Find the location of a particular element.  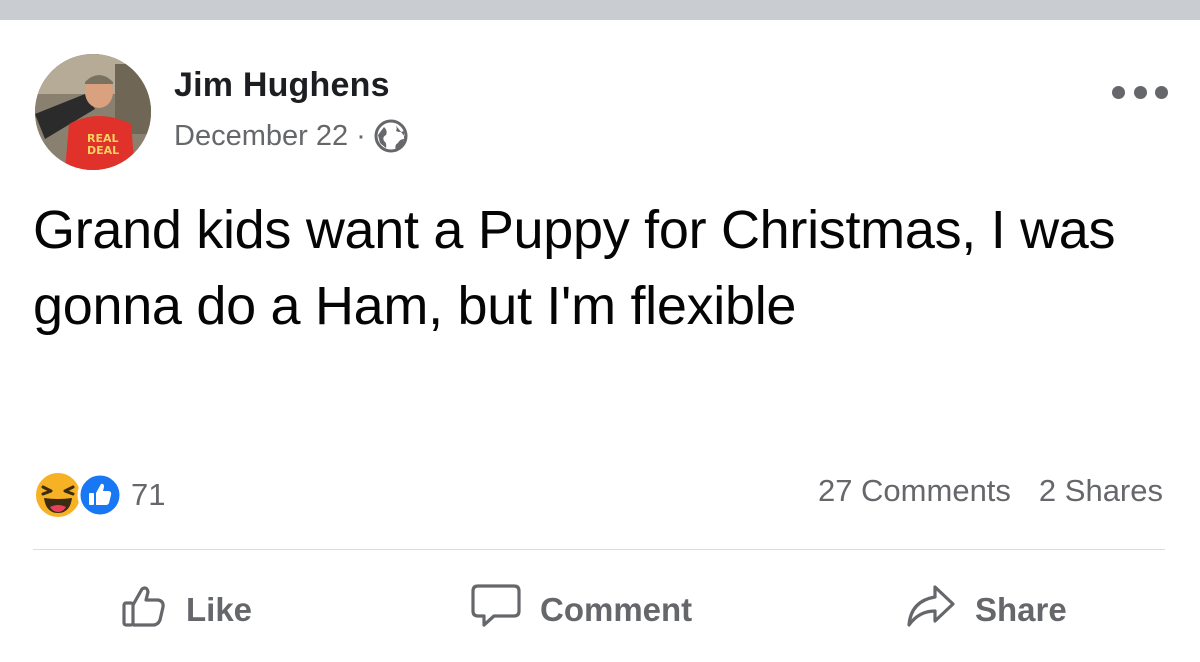

avatar-photo: REAL DEAL is located at coordinates (93, 112).